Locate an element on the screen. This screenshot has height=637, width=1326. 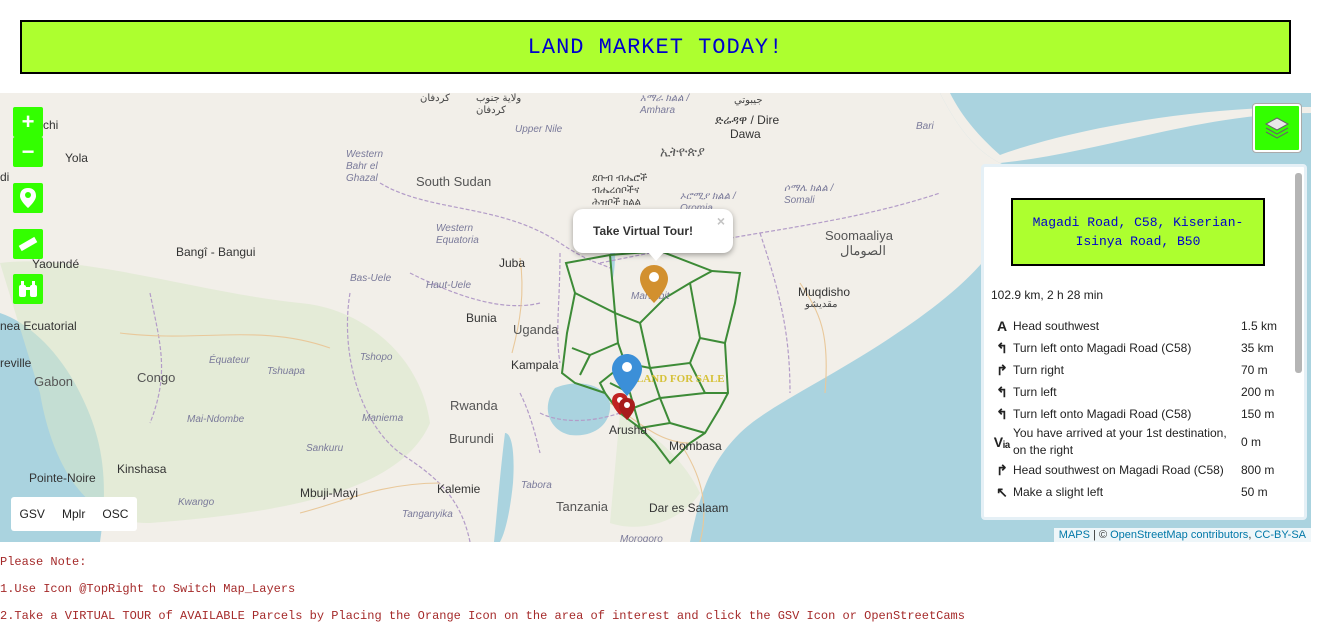
route-step-direction-icon: Vᵢₐ is located at coordinates (1002, 442).